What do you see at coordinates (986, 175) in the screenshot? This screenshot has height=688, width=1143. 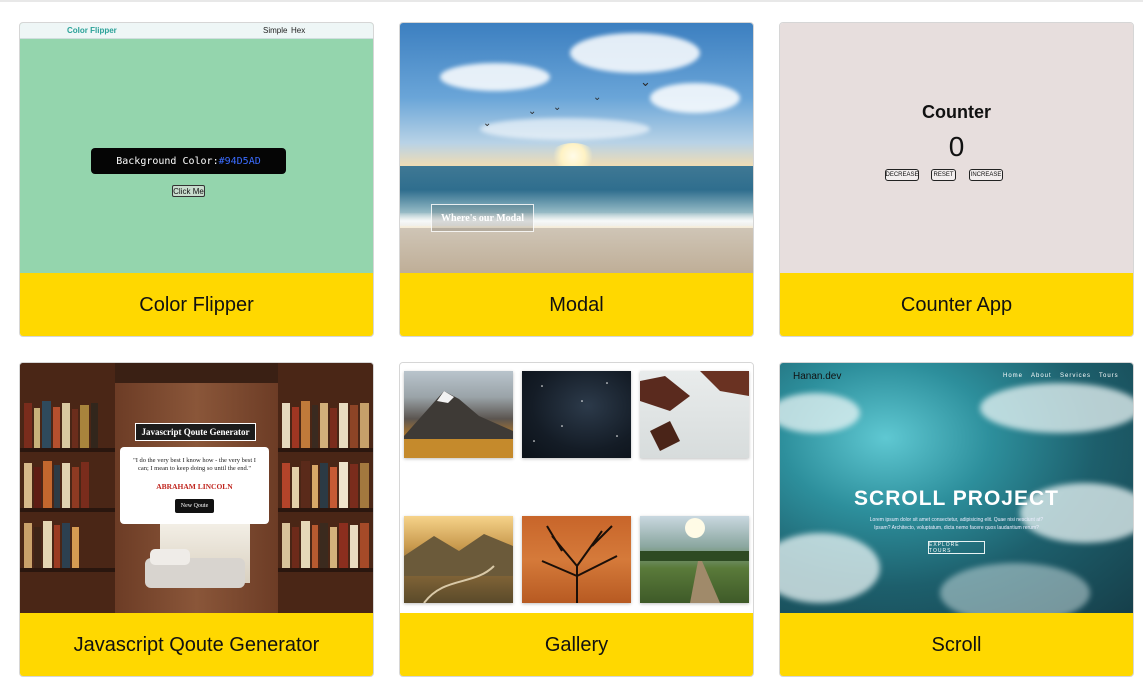 I see `preview-increase-button: INCREASE` at bounding box center [986, 175].